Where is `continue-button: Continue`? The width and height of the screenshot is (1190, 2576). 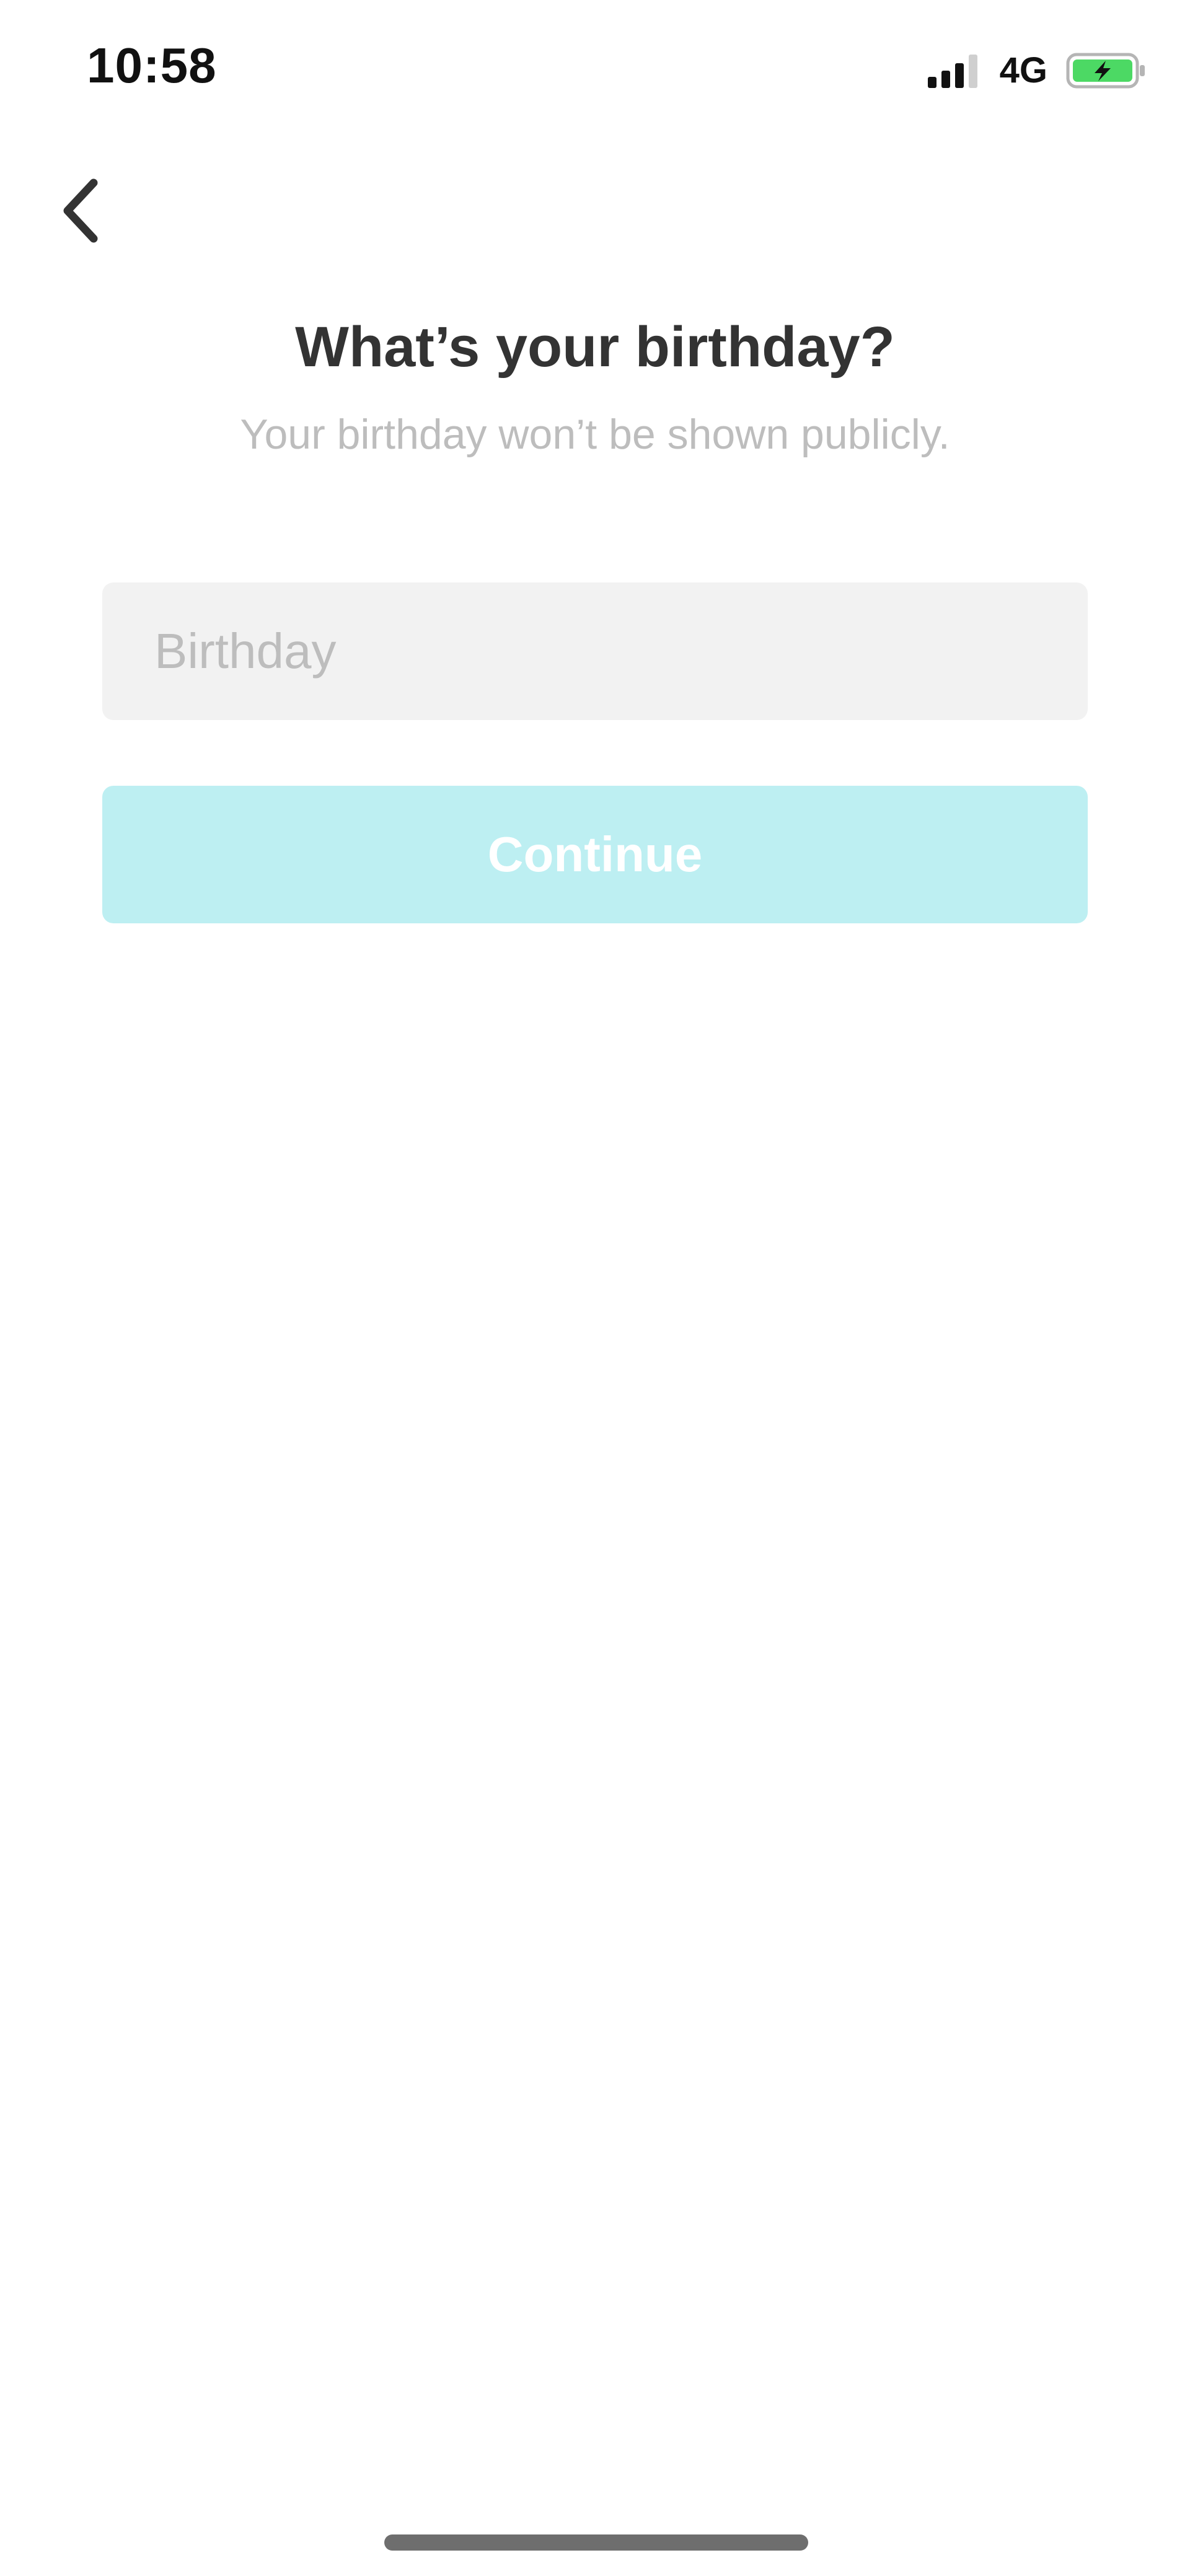
continue-button: Continue is located at coordinates (595, 855).